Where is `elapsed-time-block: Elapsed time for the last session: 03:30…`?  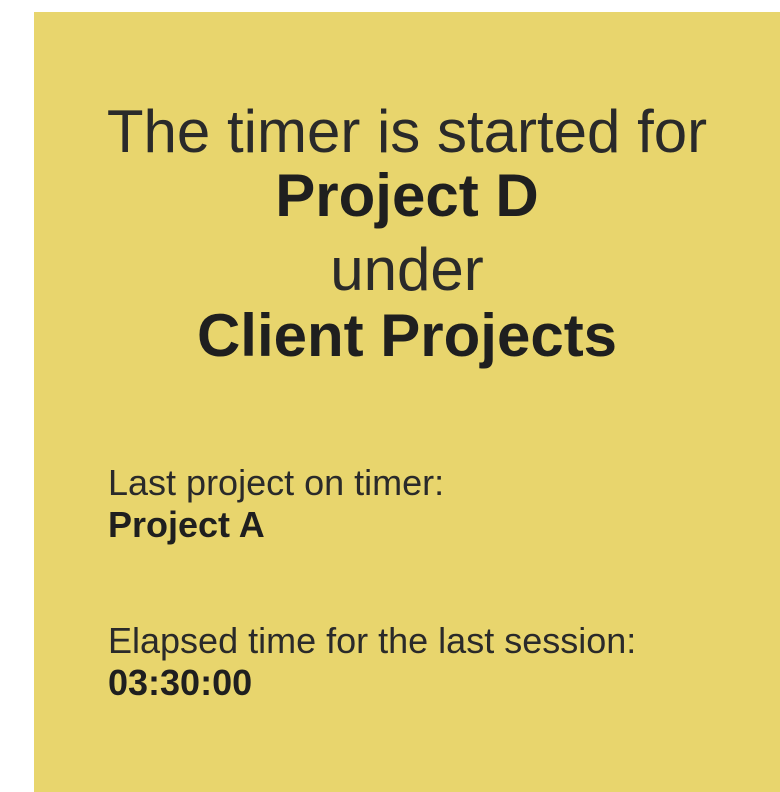
elapsed-time-block: Elapsed time for the last session: 03:30… is located at coordinates (428, 662).